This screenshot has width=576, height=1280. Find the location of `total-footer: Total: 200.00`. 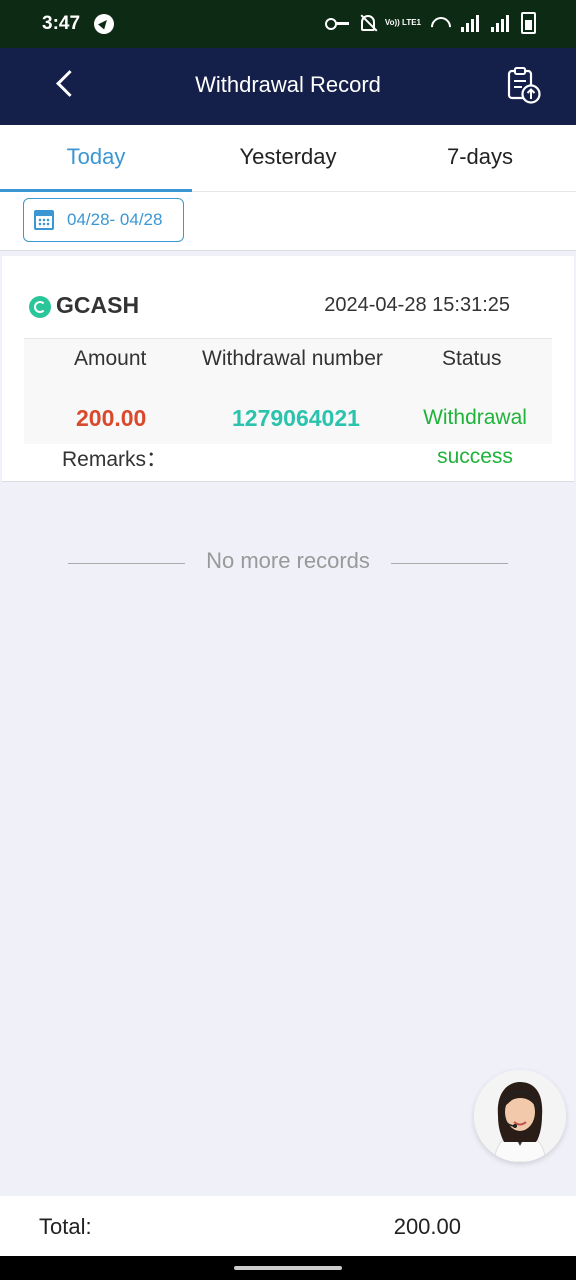

total-footer: Total: 200.00 is located at coordinates (288, 1226).